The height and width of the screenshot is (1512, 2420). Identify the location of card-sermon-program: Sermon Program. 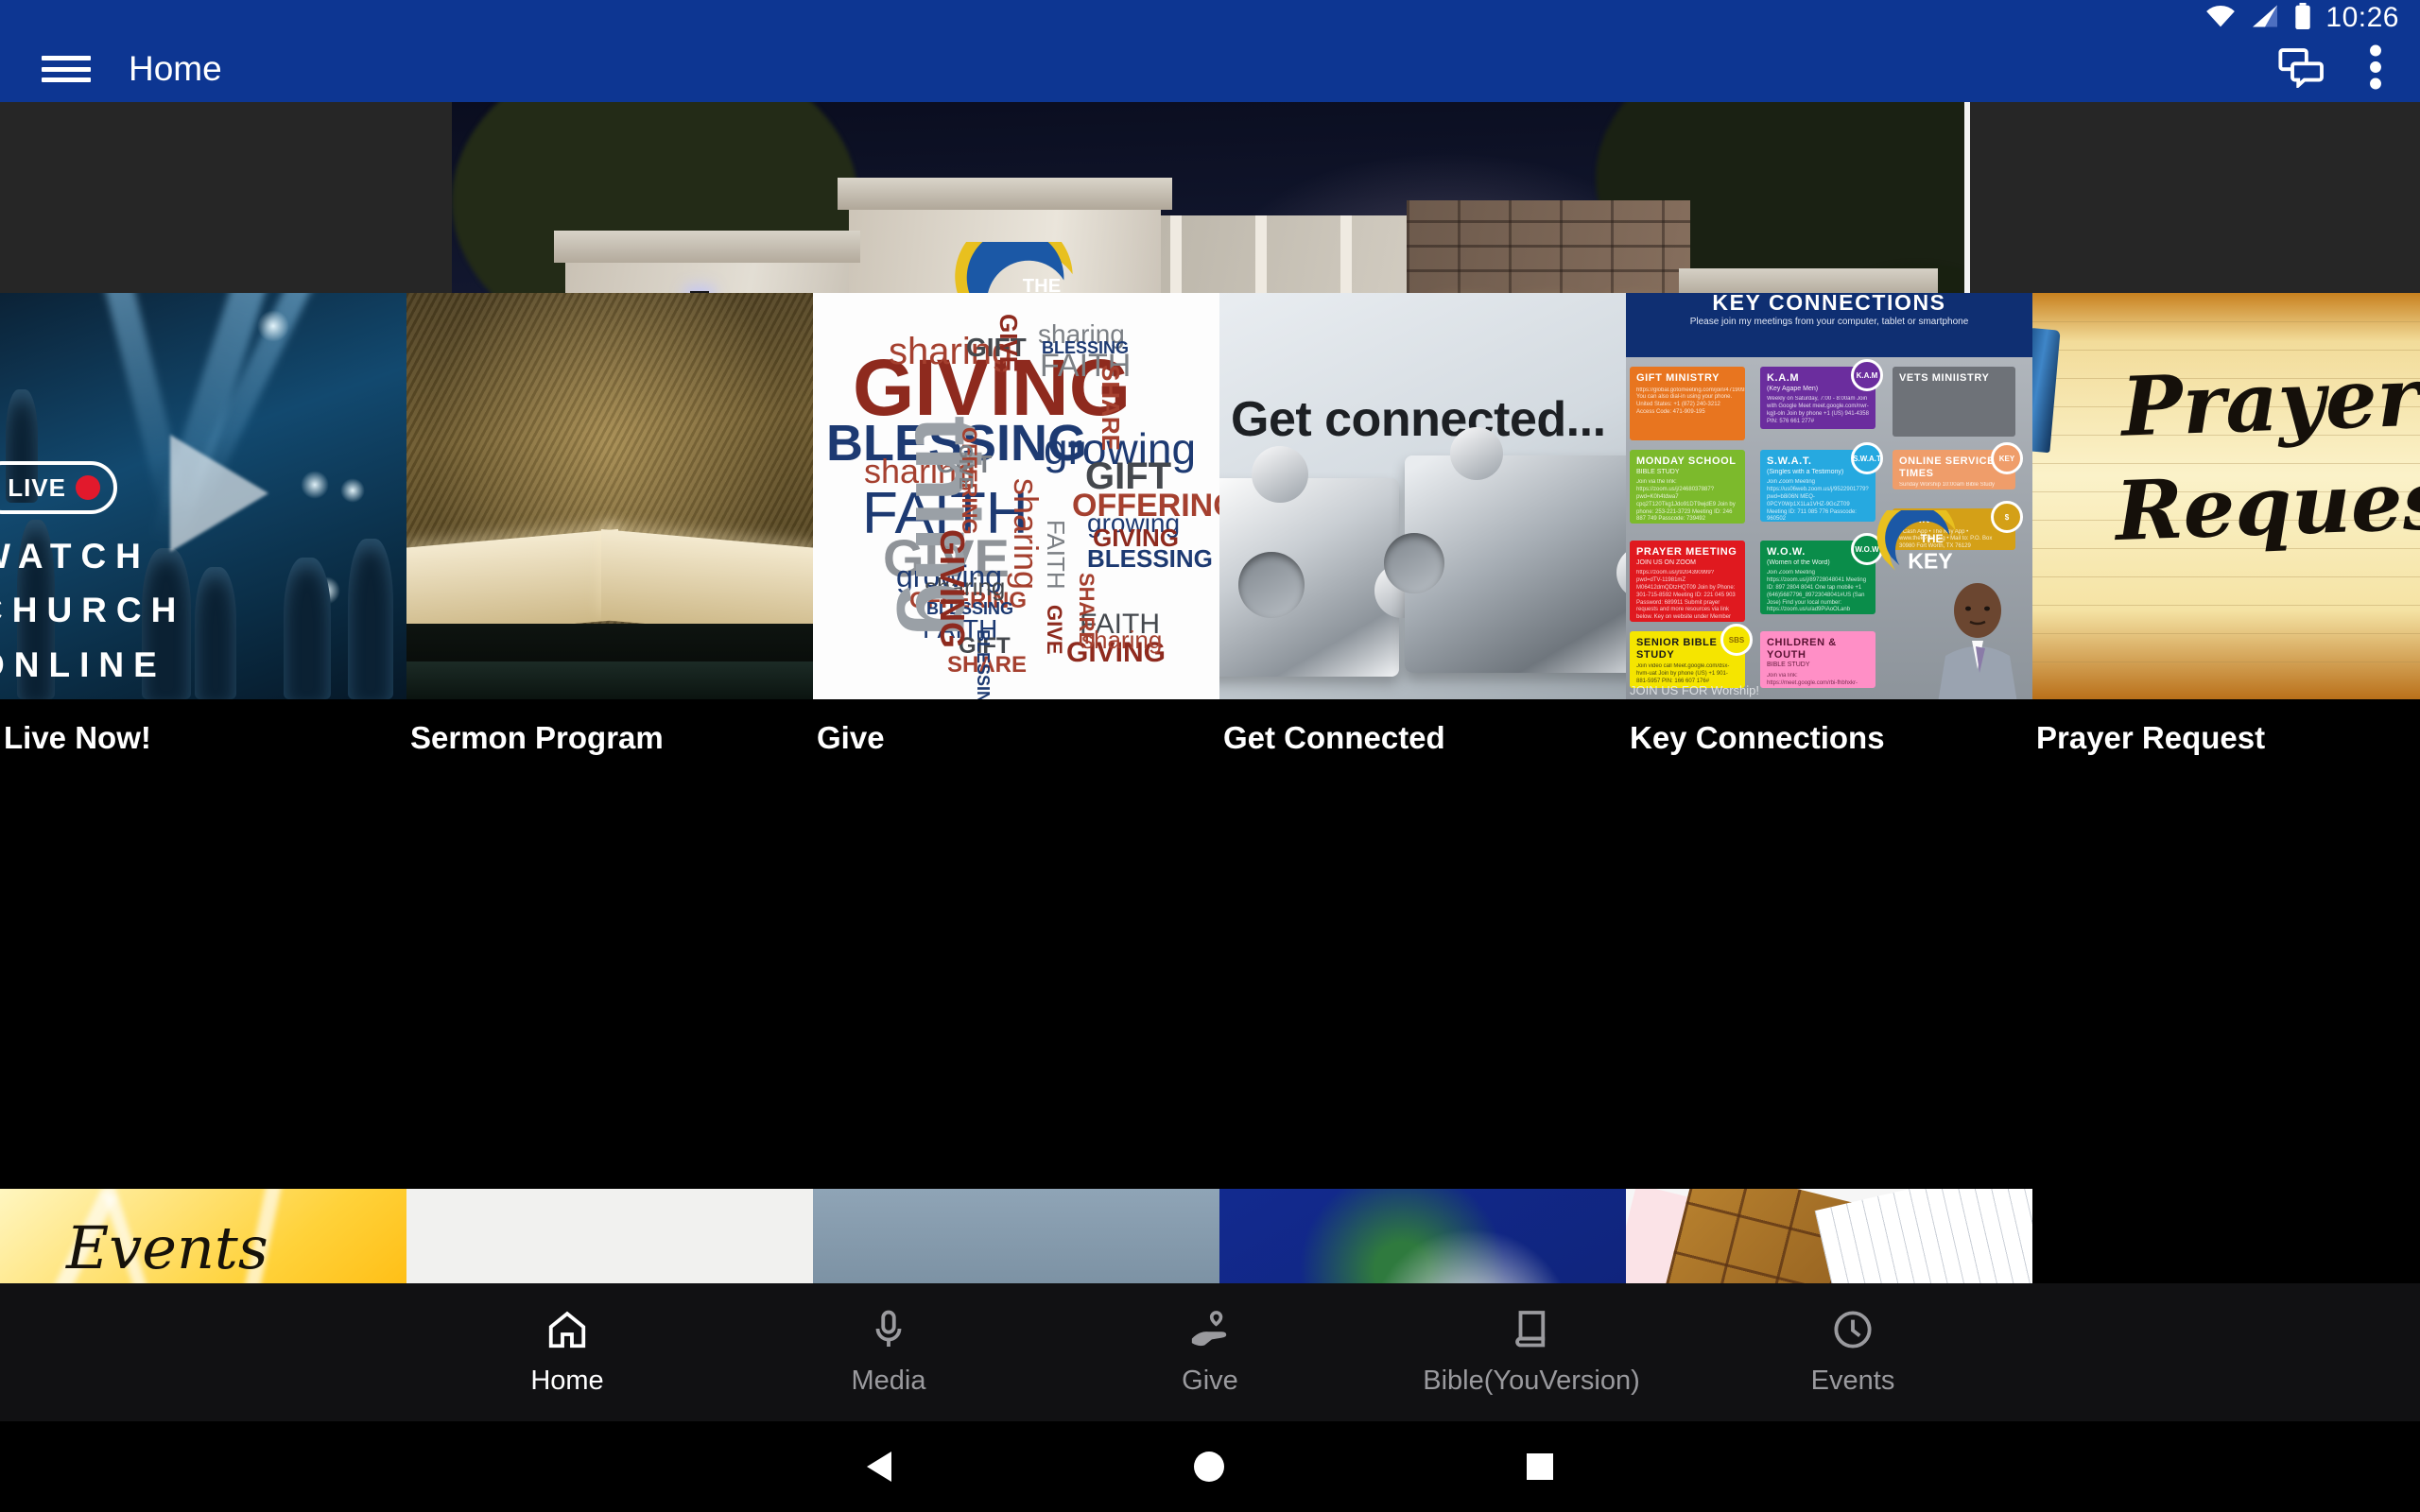
(609, 524).